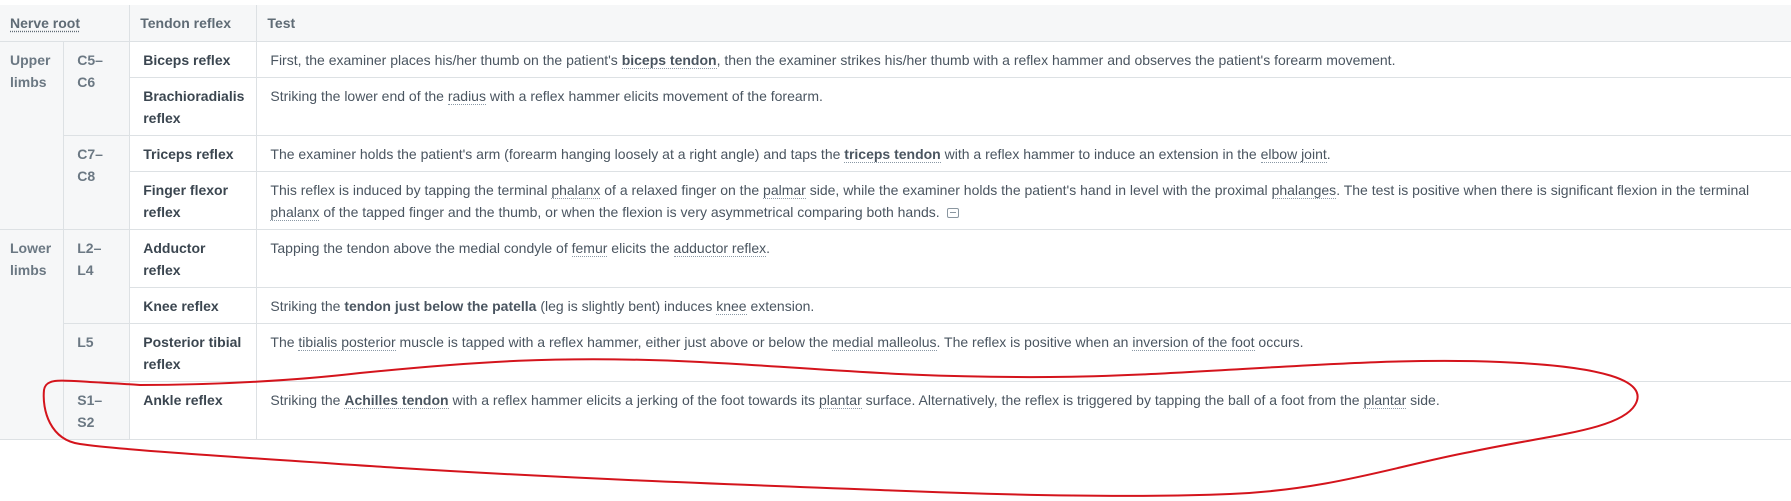  I want to click on emphasis-text: tendon just below the patella, so click(440, 306).